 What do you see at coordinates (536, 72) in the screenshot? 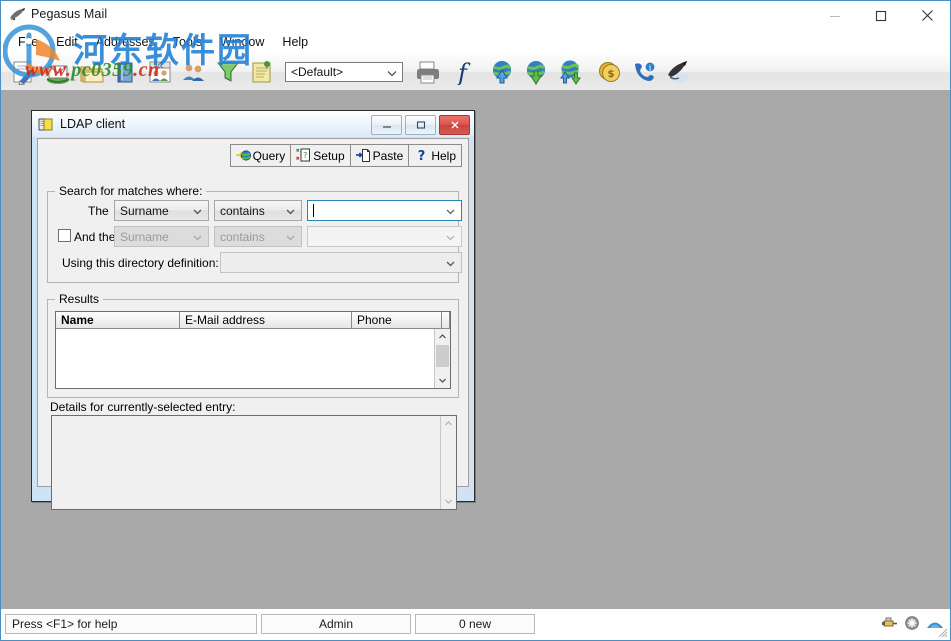
I see `receive-mail-icon` at bounding box center [536, 72].